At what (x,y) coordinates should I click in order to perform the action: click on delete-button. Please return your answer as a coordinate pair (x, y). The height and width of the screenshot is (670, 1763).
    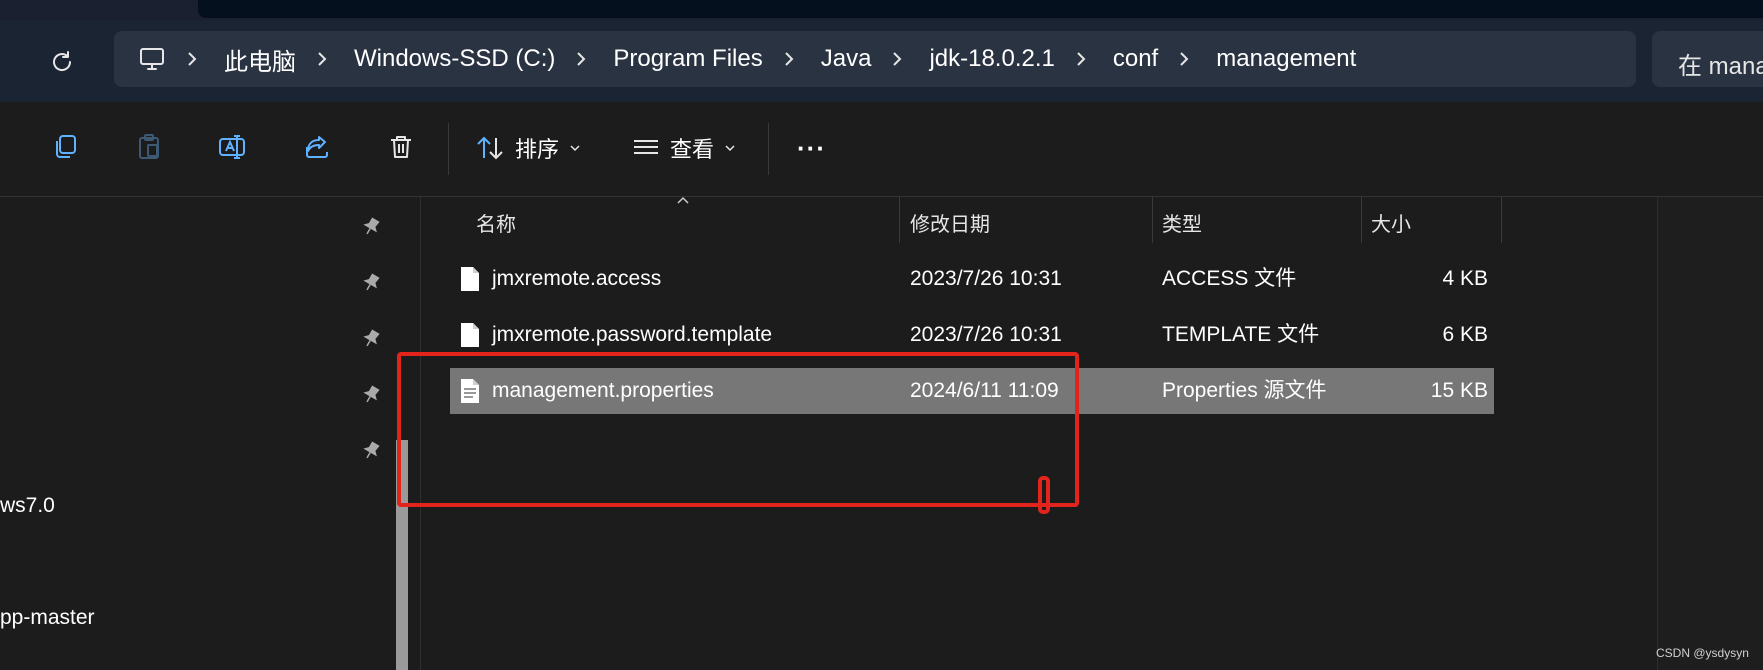
    Looking at the image, I should click on (401, 147).